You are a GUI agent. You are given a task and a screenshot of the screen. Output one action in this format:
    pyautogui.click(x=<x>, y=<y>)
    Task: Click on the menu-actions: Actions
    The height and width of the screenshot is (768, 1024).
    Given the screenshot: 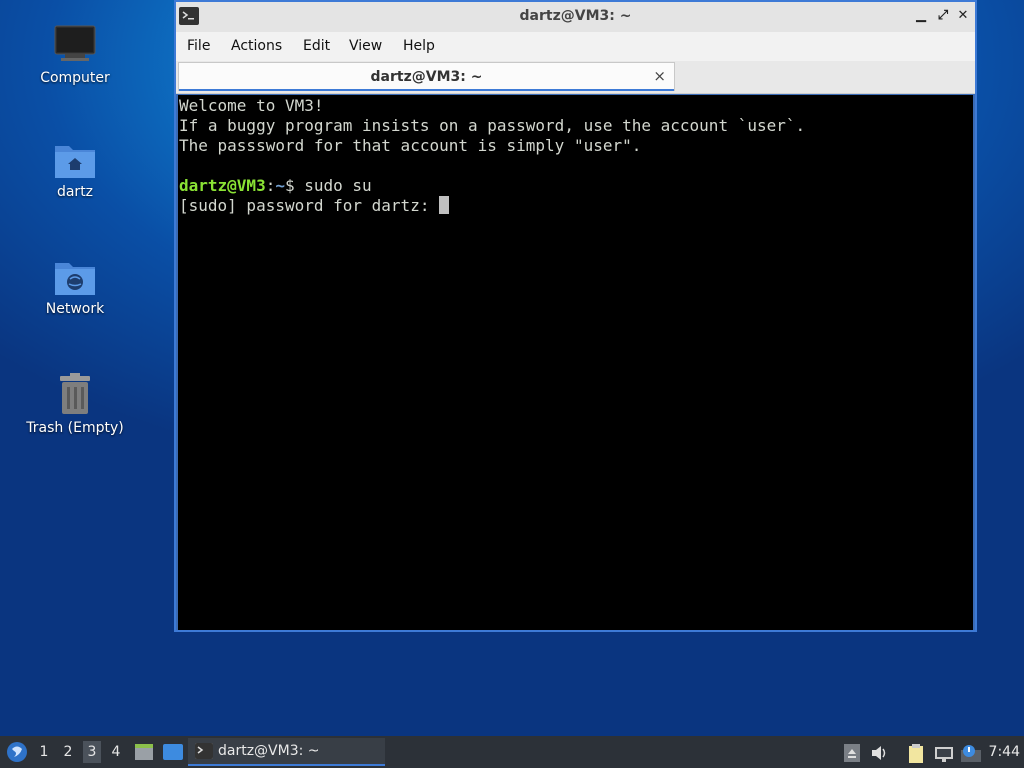 What is the action you would take?
    pyautogui.click(x=256, y=46)
    